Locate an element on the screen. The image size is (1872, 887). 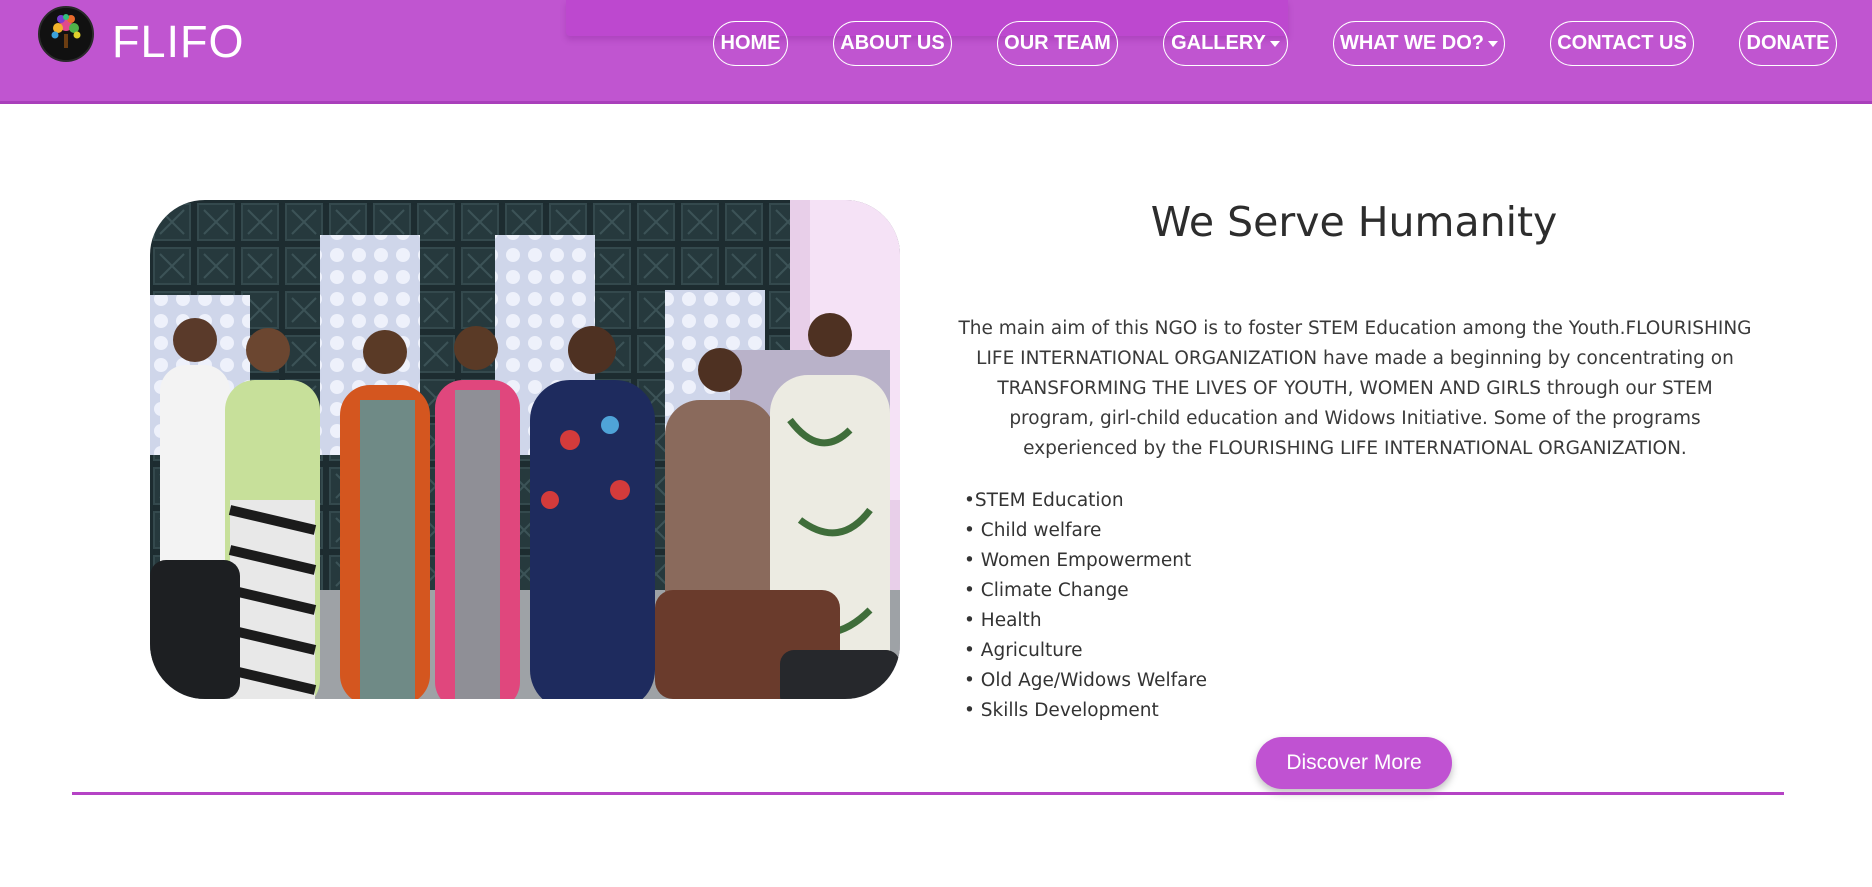
section-title: We Serve Humanity is located at coordinates (1354, 222).